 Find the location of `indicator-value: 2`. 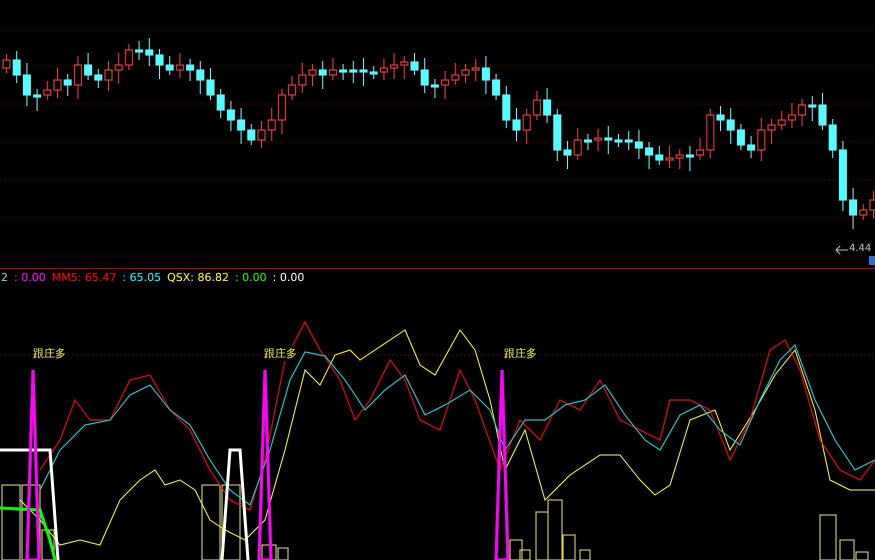

indicator-value: 2 is located at coordinates (4, 278).